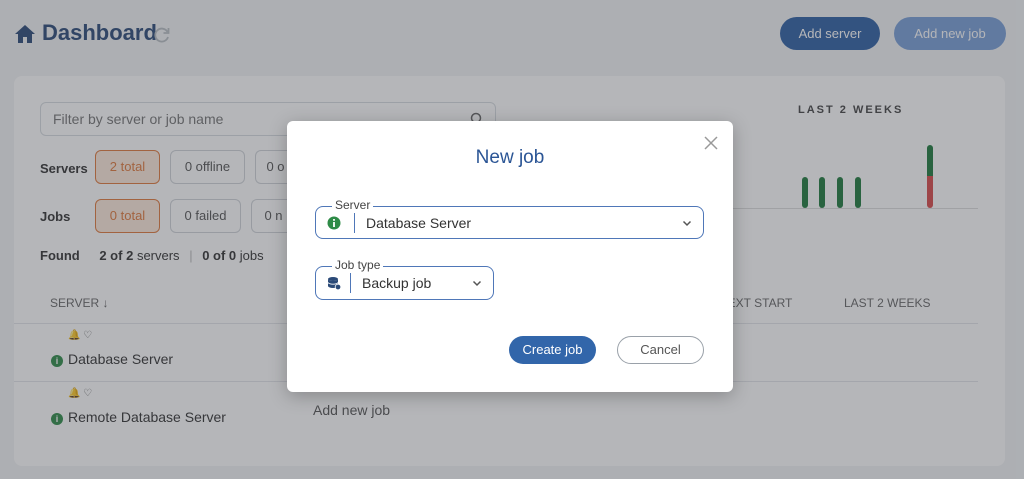  What do you see at coordinates (711, 143) in the screenshot?
I see `close-icon` at bounding box center [711, 143].